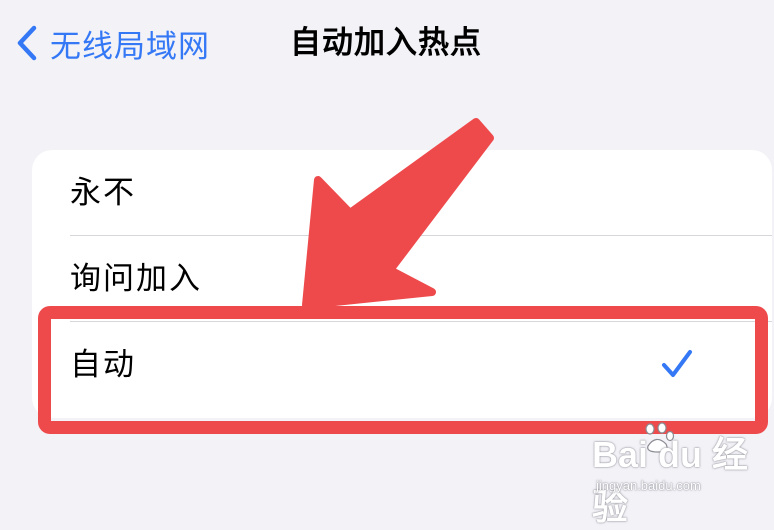 Image resolution: width=774 pixels, height=530 pixels. I want to click on page-title: 自动加入热点, so click(386, 43).